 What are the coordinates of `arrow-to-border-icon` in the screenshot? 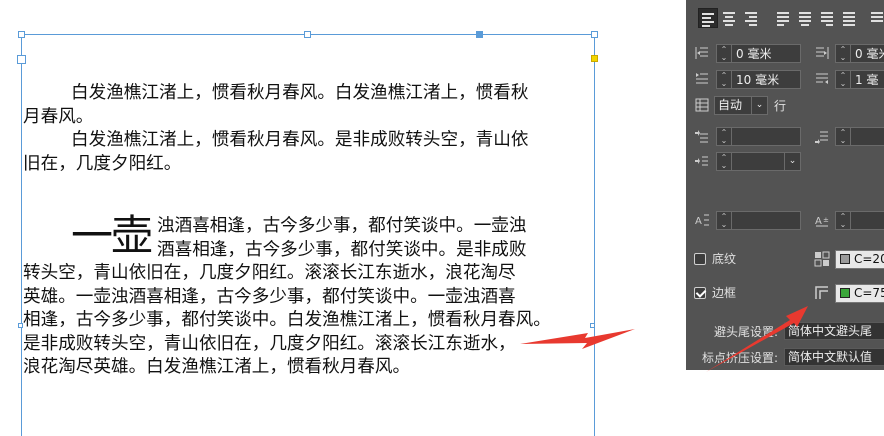 It's located at (757, 339).